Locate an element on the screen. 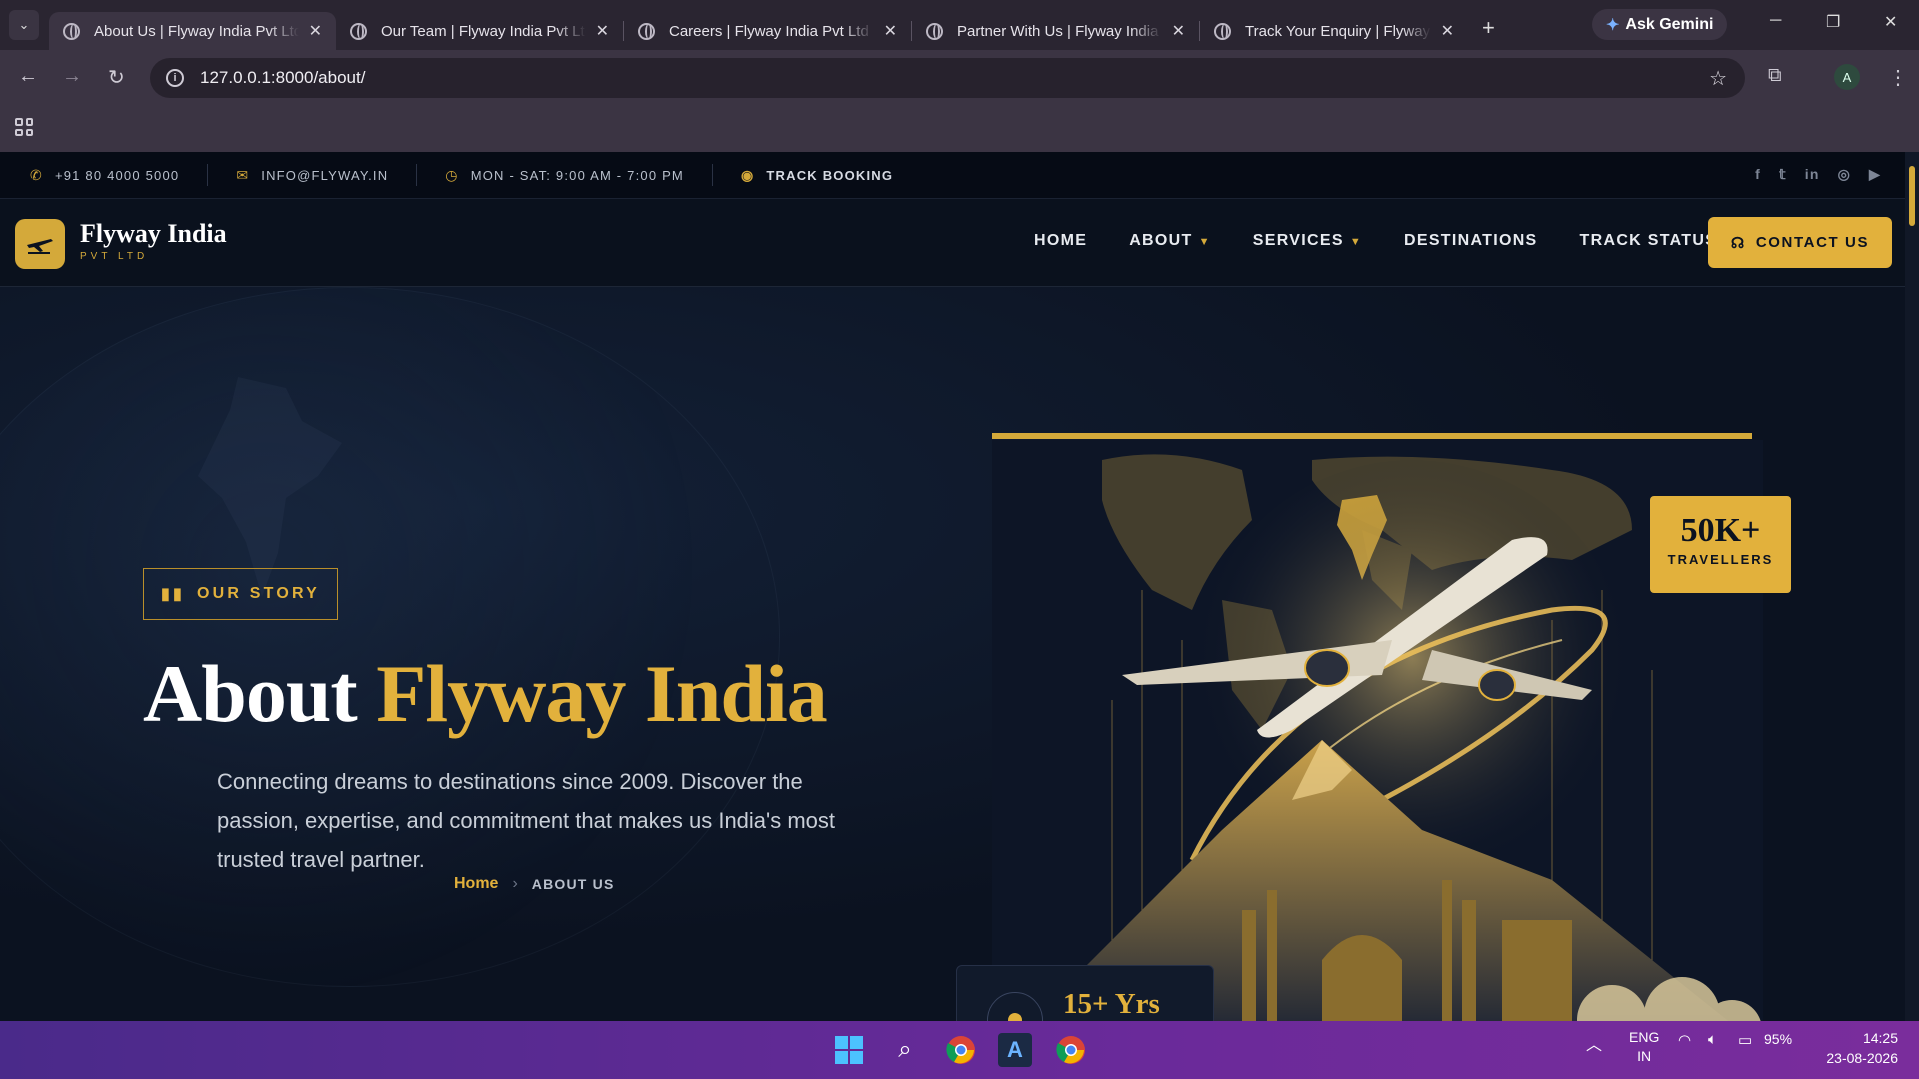 The height and width of the screenshot is (1079, 1919). travellers-stat-card: 50K+ TRAVELLERS is located at coordinates (1720, 544).